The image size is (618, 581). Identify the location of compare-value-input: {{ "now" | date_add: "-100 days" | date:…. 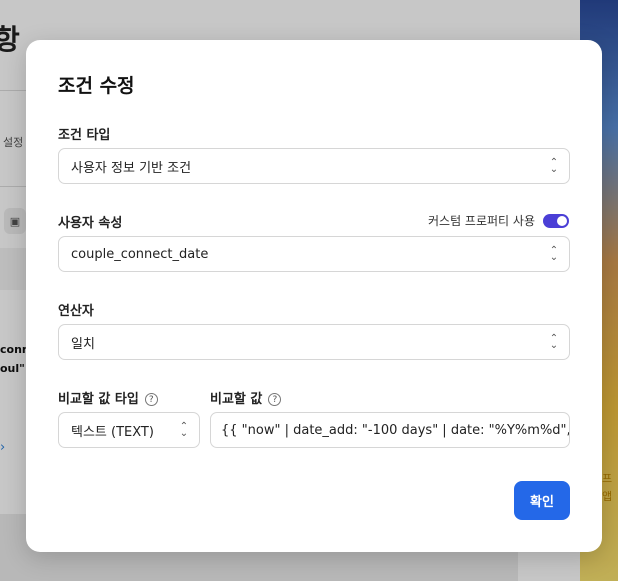
(390, 430).